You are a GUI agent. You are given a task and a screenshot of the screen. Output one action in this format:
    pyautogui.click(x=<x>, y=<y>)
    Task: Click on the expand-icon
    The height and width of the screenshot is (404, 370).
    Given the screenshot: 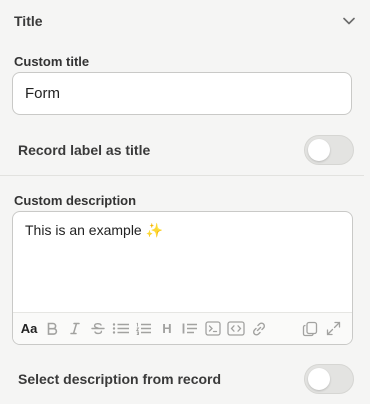 What is the action you would take?
    pyautogui.click(x=333, y=329)
    